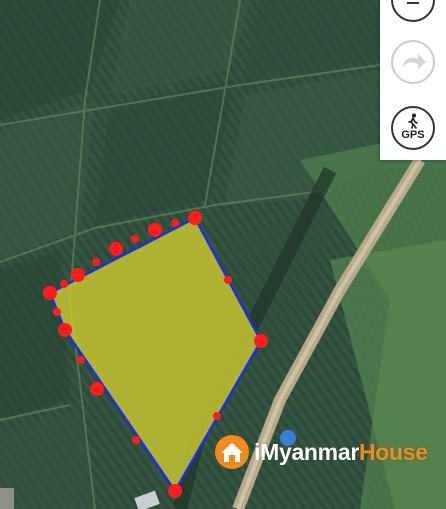  I want to click on map-toolbar: GPS, so click(413, 80).